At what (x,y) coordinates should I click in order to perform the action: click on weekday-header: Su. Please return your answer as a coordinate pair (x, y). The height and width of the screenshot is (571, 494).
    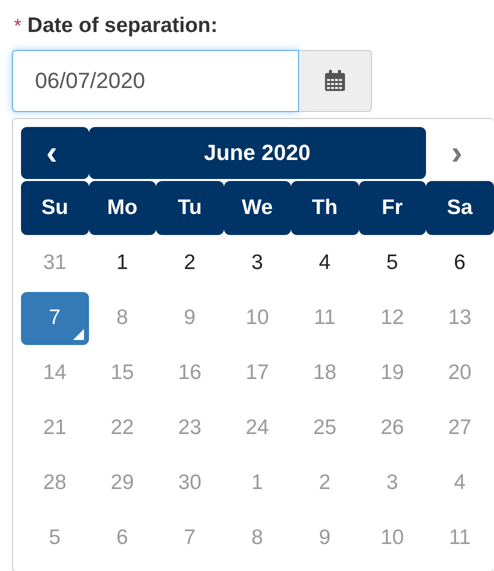
    Looking at the image, I should click on (54, 207).